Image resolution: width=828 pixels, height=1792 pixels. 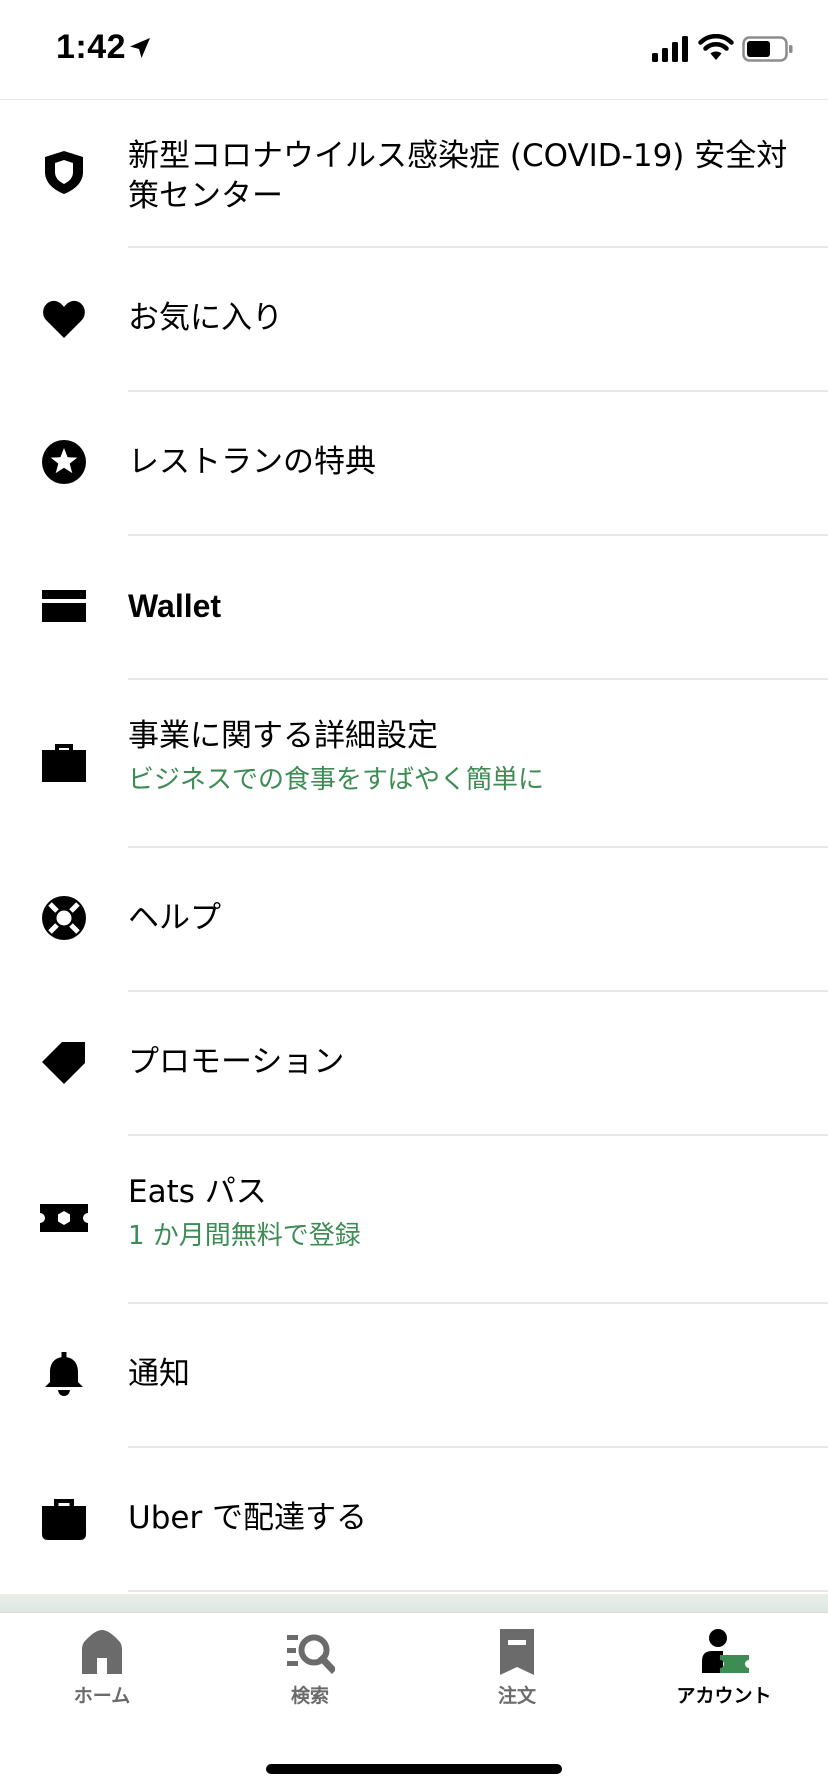 I want to click on tab-orders: 注文, so click(x=517, y=1672).